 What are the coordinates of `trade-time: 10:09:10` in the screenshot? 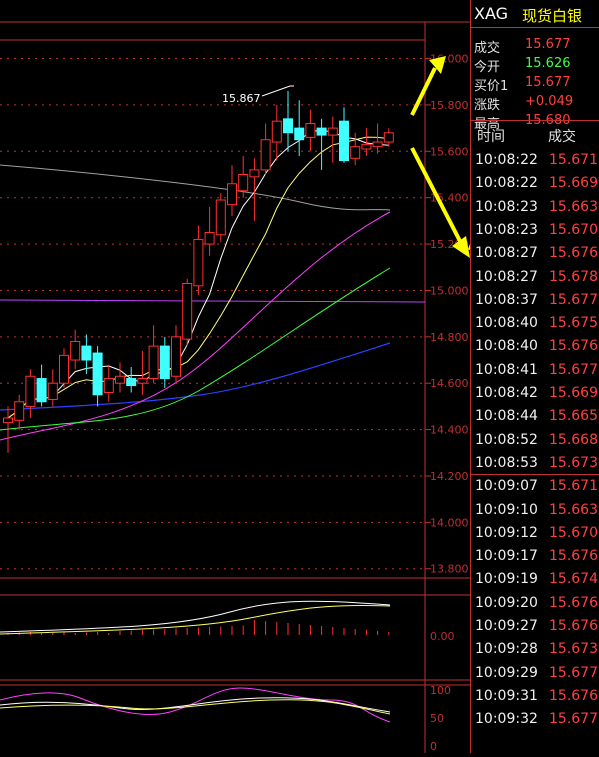 It's located at (506, 509).